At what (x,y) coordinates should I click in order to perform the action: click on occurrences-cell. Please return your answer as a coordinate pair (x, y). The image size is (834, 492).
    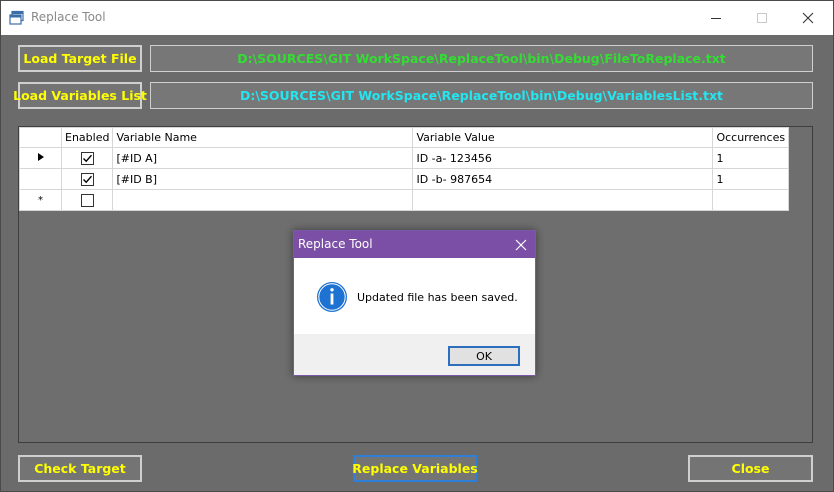
    Looking at the image, I should click on (751, 200).